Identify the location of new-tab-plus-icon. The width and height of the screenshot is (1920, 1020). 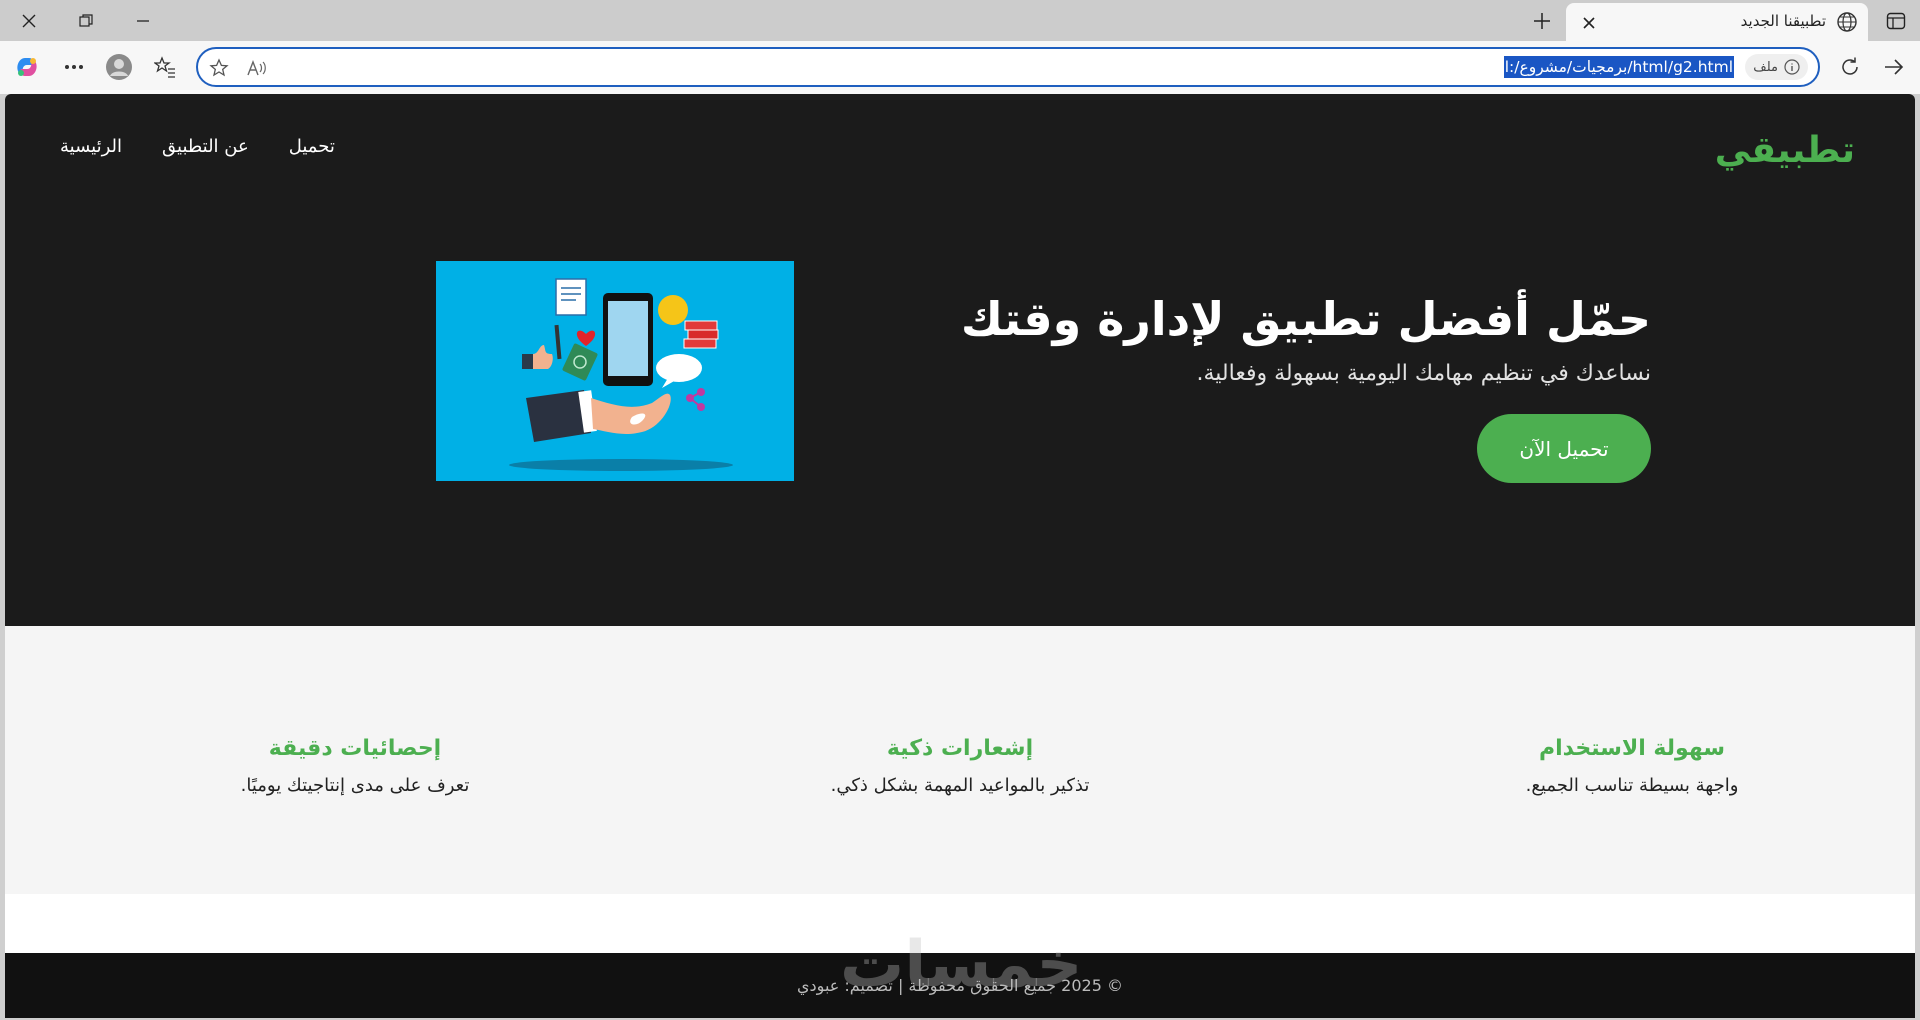
(1542, 21).